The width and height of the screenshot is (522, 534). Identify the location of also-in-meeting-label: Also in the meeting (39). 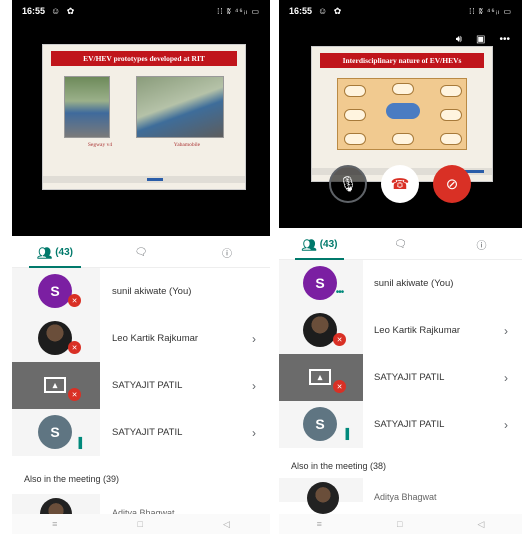
(72, 479).